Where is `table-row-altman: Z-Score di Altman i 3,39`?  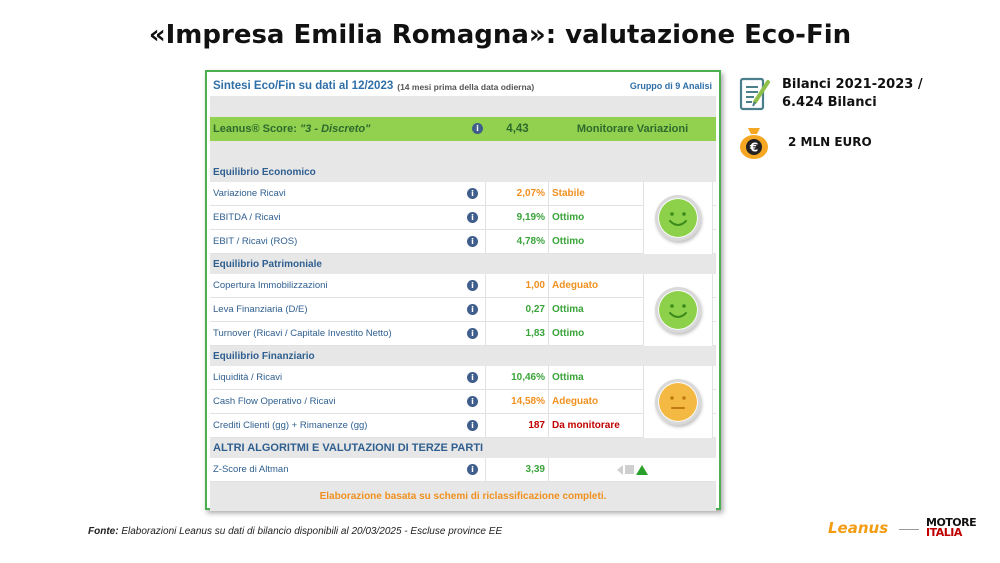
table-row-altman: Z-Score di Altman i 3,39 is located at coordinates (463, 470).